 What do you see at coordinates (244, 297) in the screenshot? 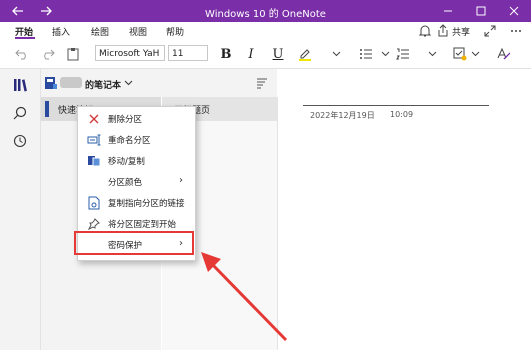
I see `annotation-arrow` at bounding box center [244, 297].